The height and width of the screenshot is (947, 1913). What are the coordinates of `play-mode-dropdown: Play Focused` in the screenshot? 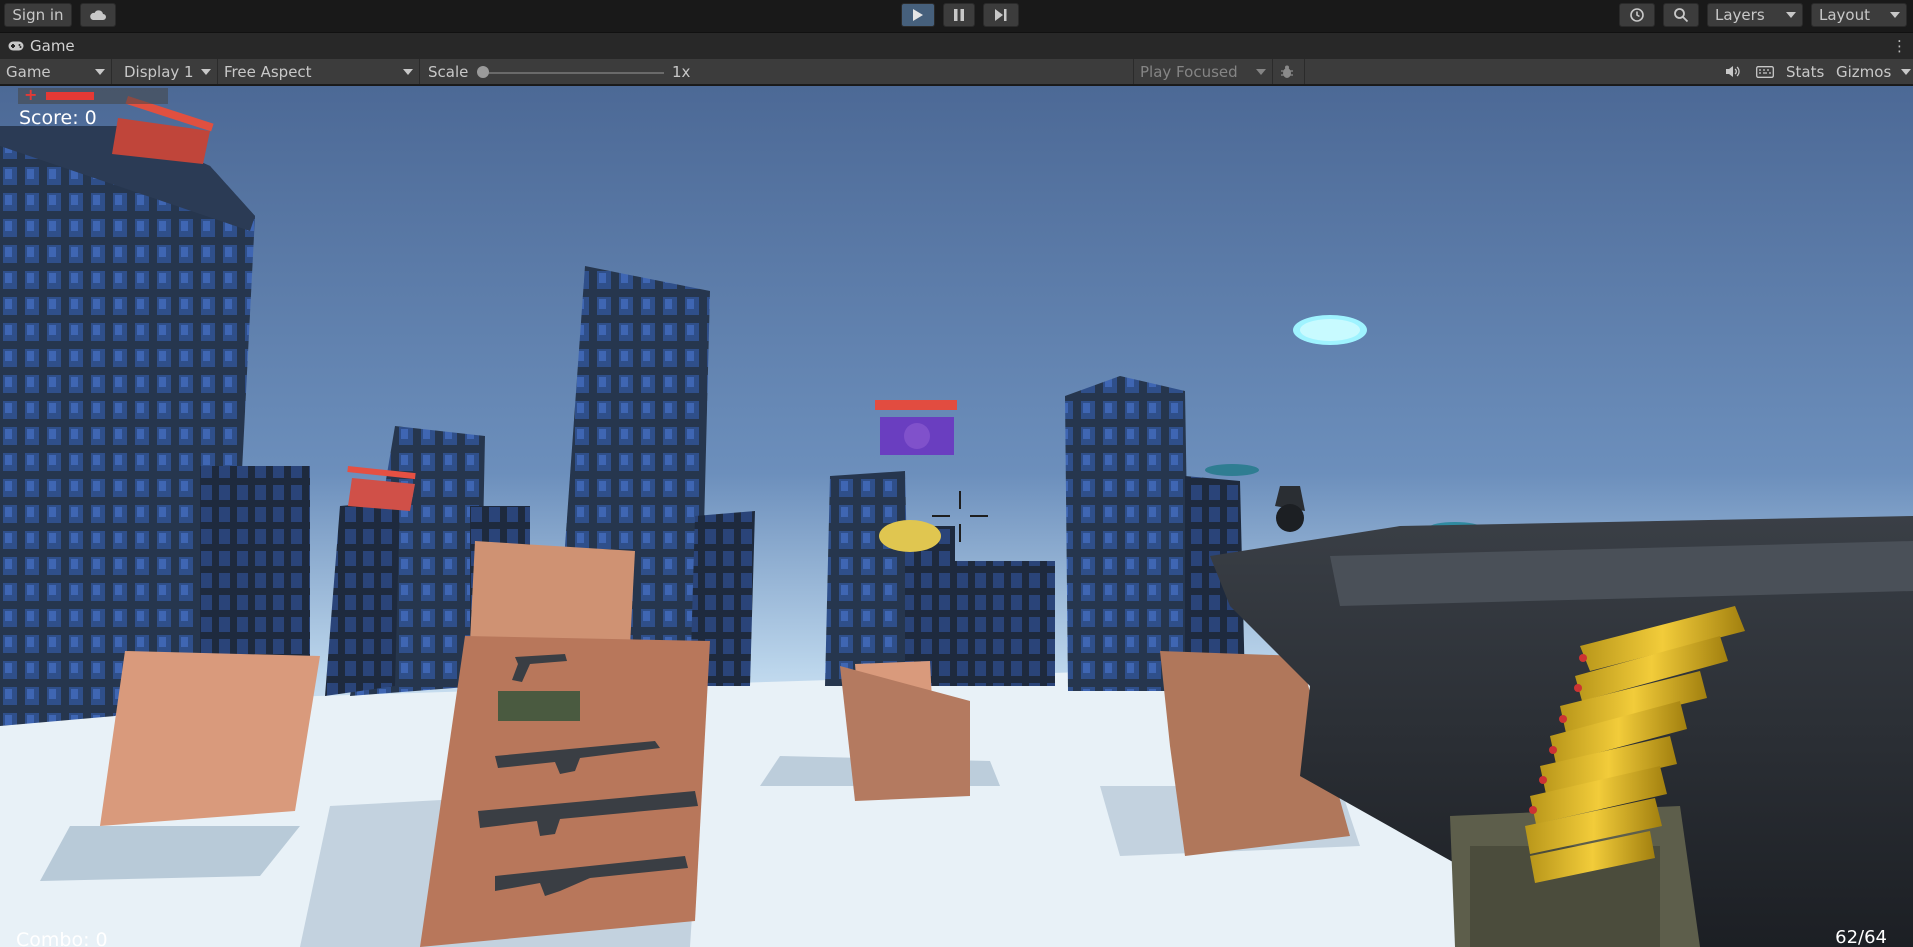 It's located at (1203, 71).